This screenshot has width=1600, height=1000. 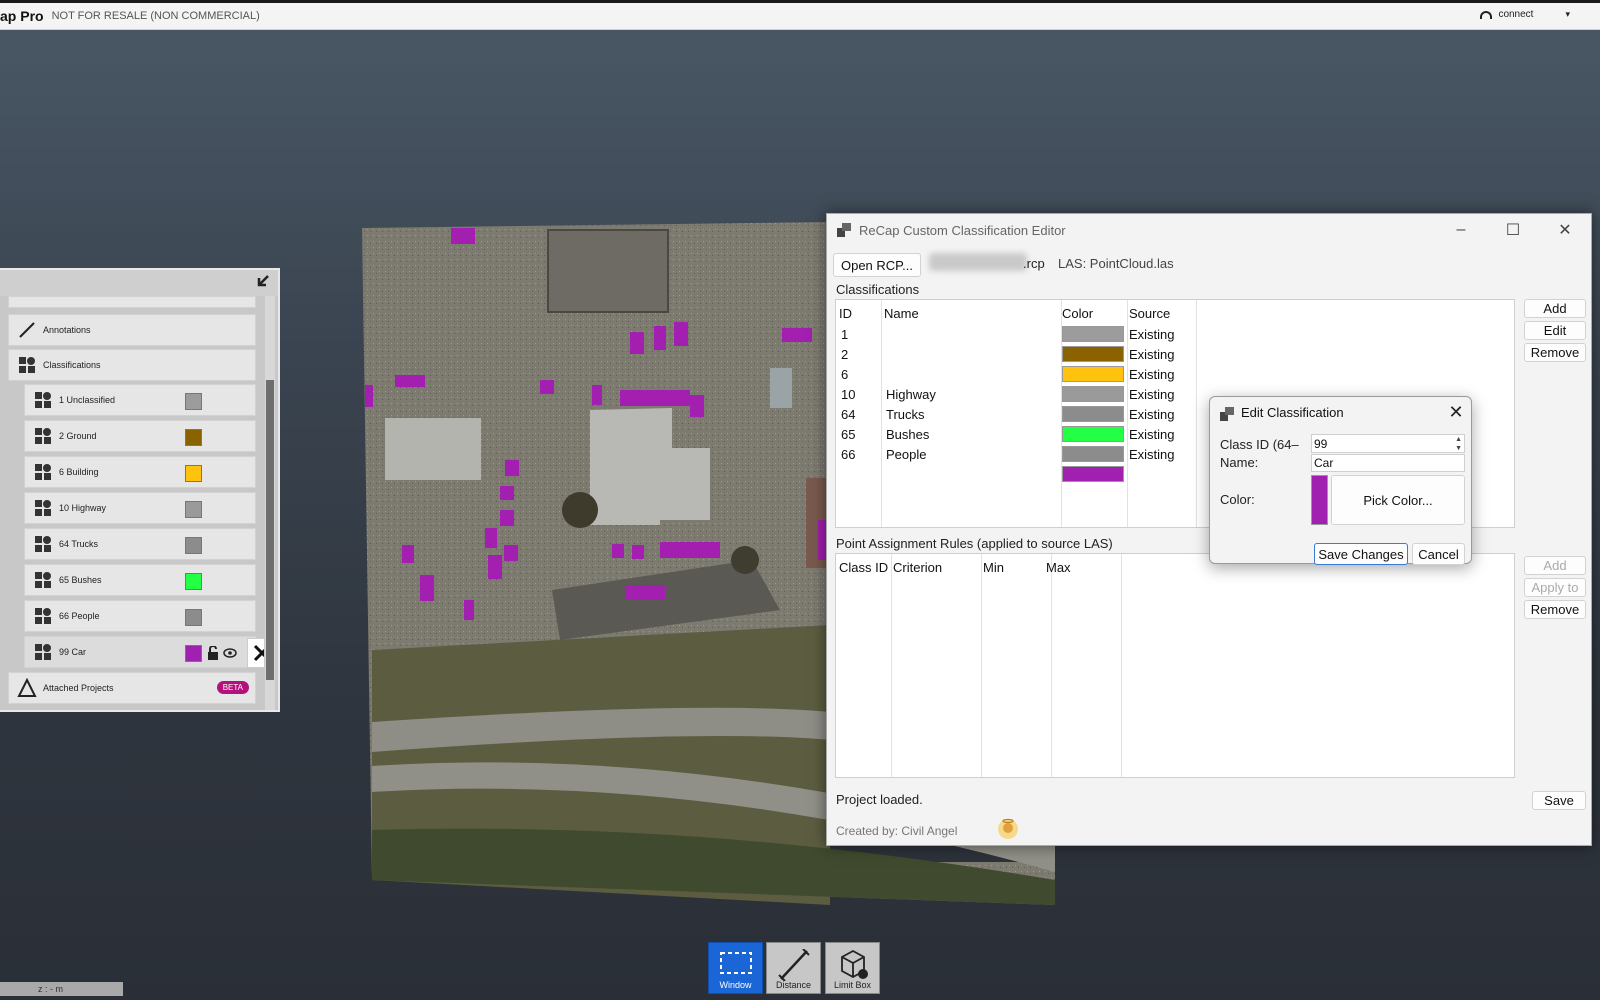 What do you see at coordinates (232, 687) in the screenshot?
I see `beta-badge: BETA` at bounding box center [232, 687].